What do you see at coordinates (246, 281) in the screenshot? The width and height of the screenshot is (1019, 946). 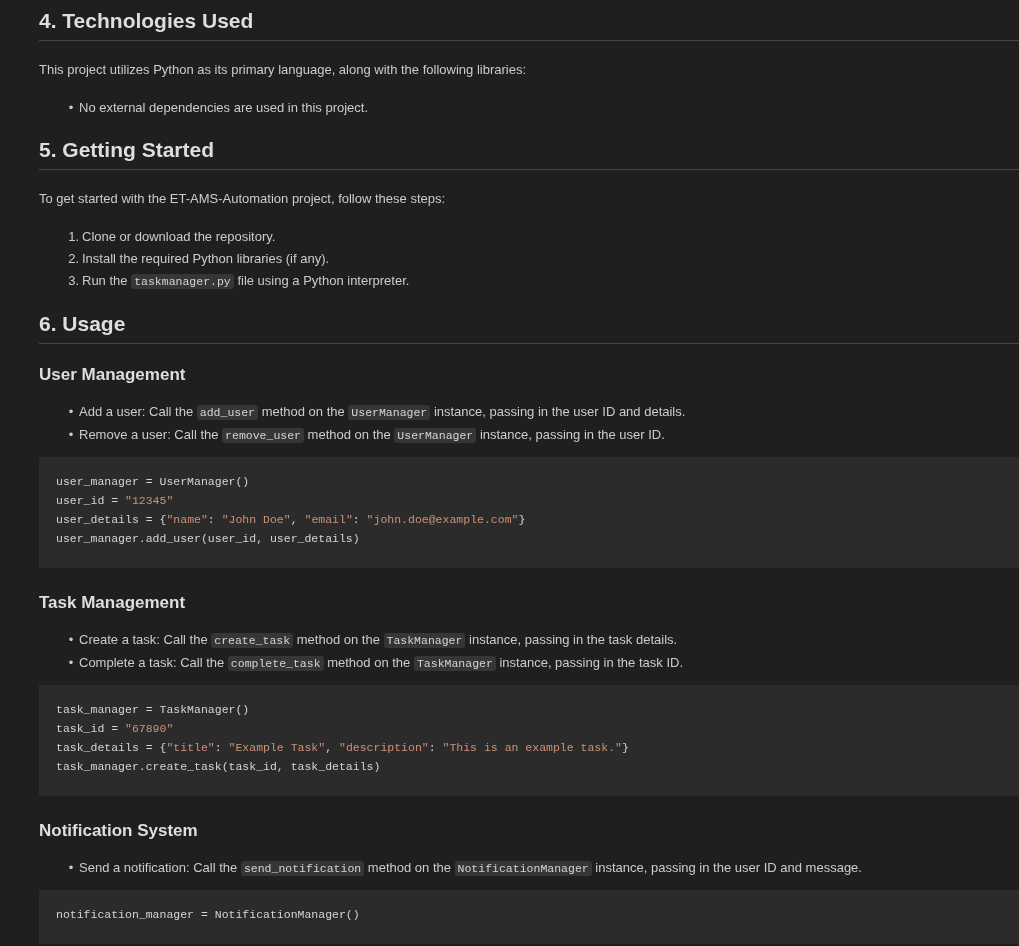 I see `list-item: Run the taskmanager.py file using a Python interpreter.` at bounding box center [246, 281].